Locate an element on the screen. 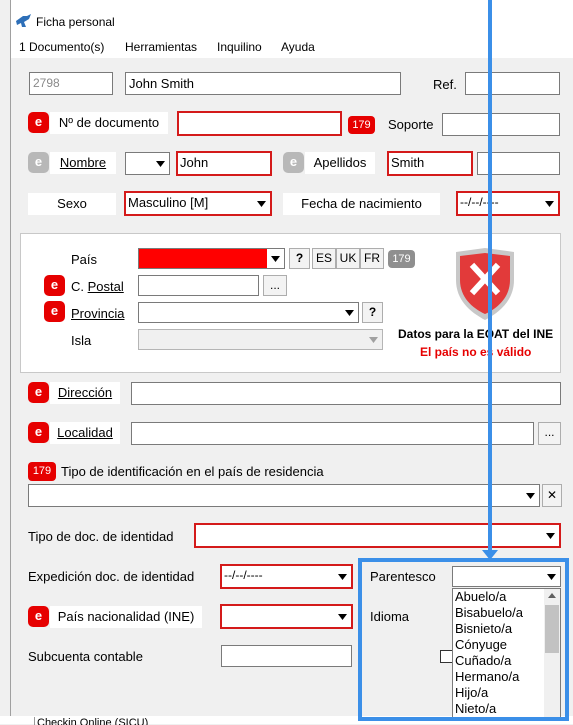  pais-help-button: ? is located at coordinates (299, 258).